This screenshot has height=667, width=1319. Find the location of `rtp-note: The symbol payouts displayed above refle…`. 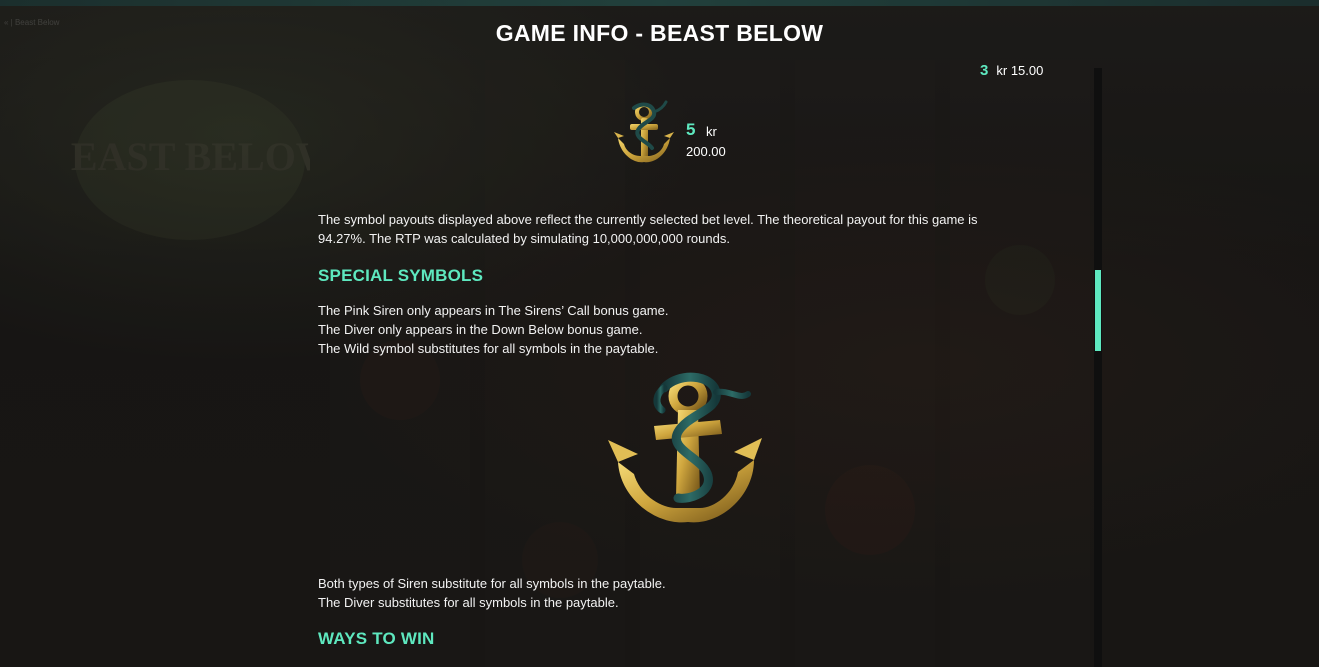

rtp-note: The symbol payouts displayed above refle… is located at coordinates (688, 229).